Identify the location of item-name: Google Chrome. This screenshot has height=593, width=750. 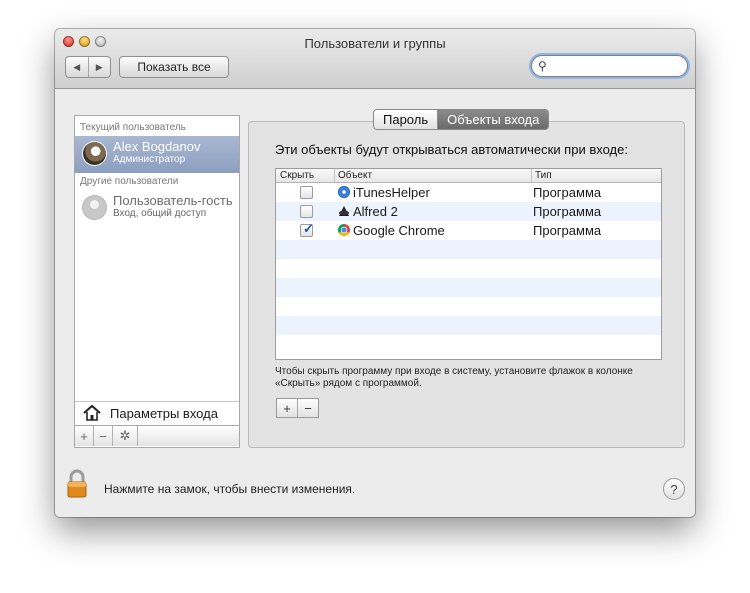
(399, 230).